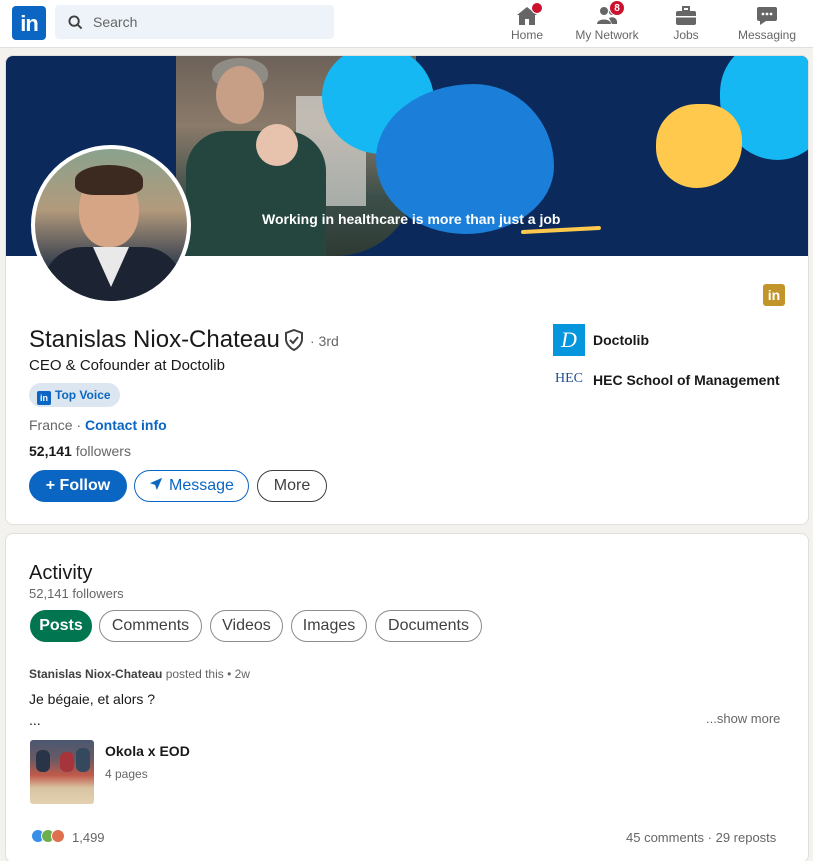 This screenshot has height=861, width=813. I want to click on linkedin-mini-icon: in, so click(44, 398).